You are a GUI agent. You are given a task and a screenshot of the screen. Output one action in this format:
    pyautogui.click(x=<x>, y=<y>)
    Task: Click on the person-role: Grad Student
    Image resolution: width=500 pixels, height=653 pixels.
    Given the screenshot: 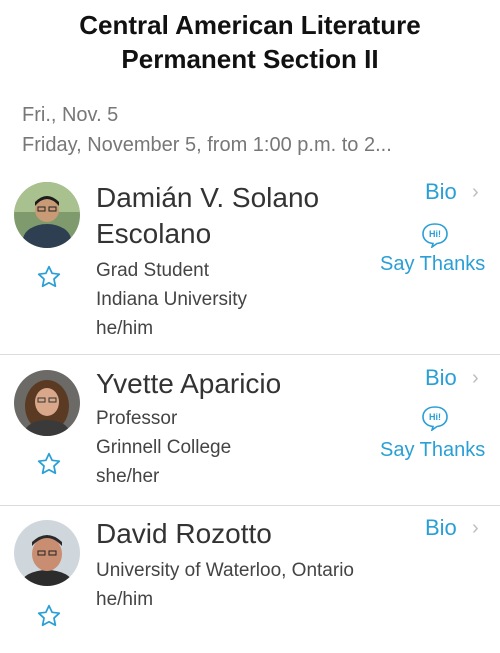 What is the action you would take?
    pyautogui.click(x=153, y=270)
    